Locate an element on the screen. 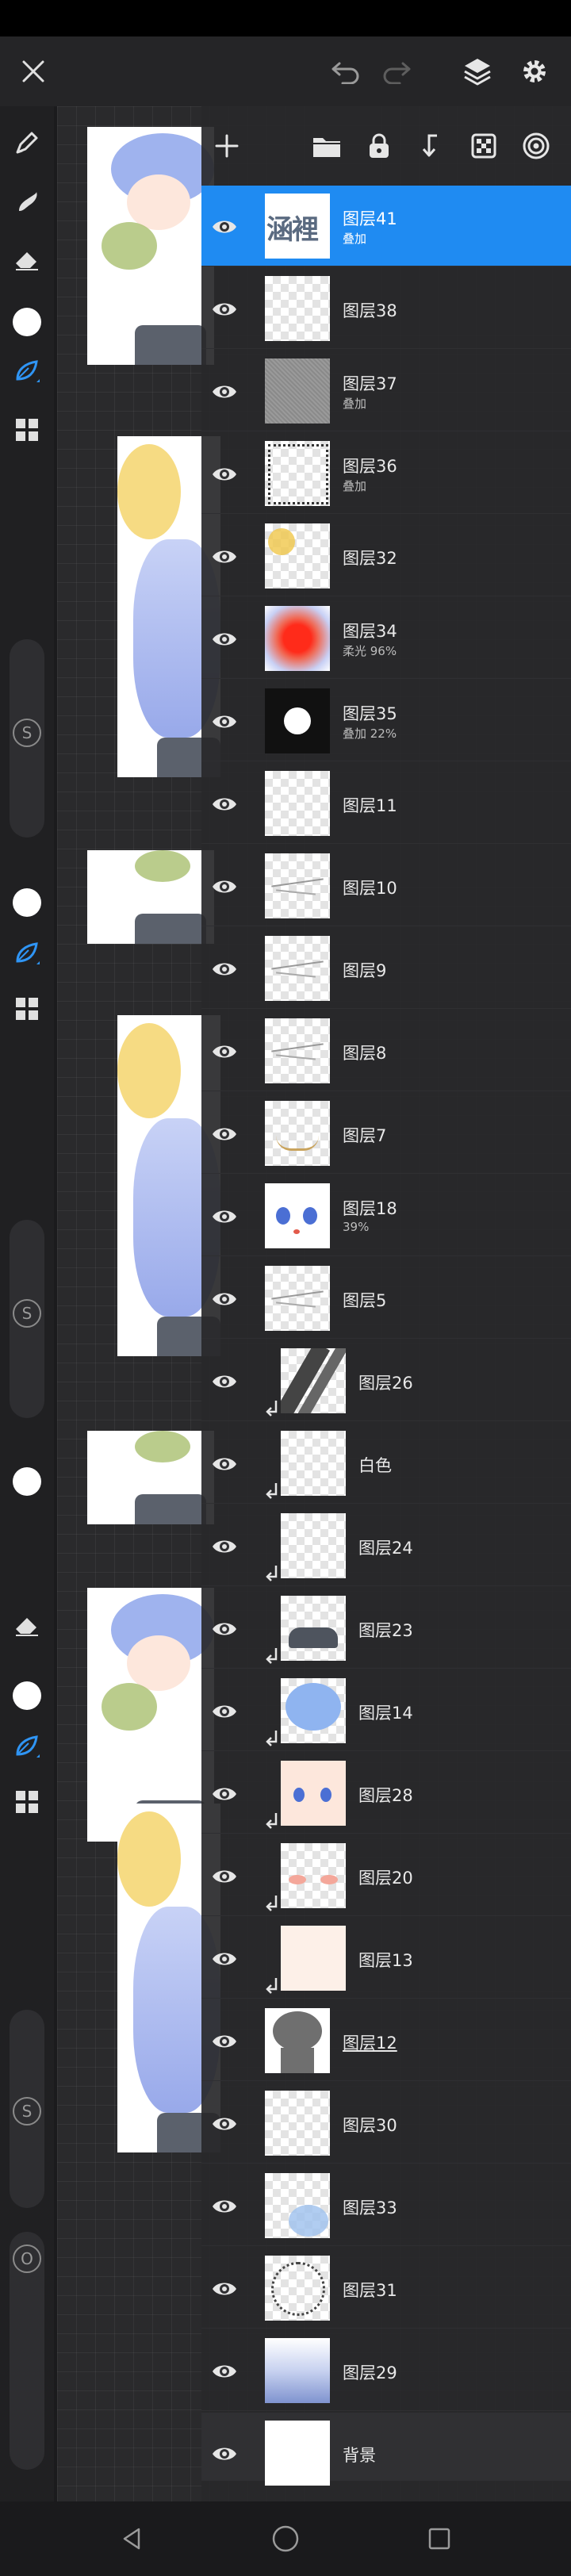 This screenshot has height=2576, width=571. layer-row: 图层31 is located at coordinates (386, 2288).